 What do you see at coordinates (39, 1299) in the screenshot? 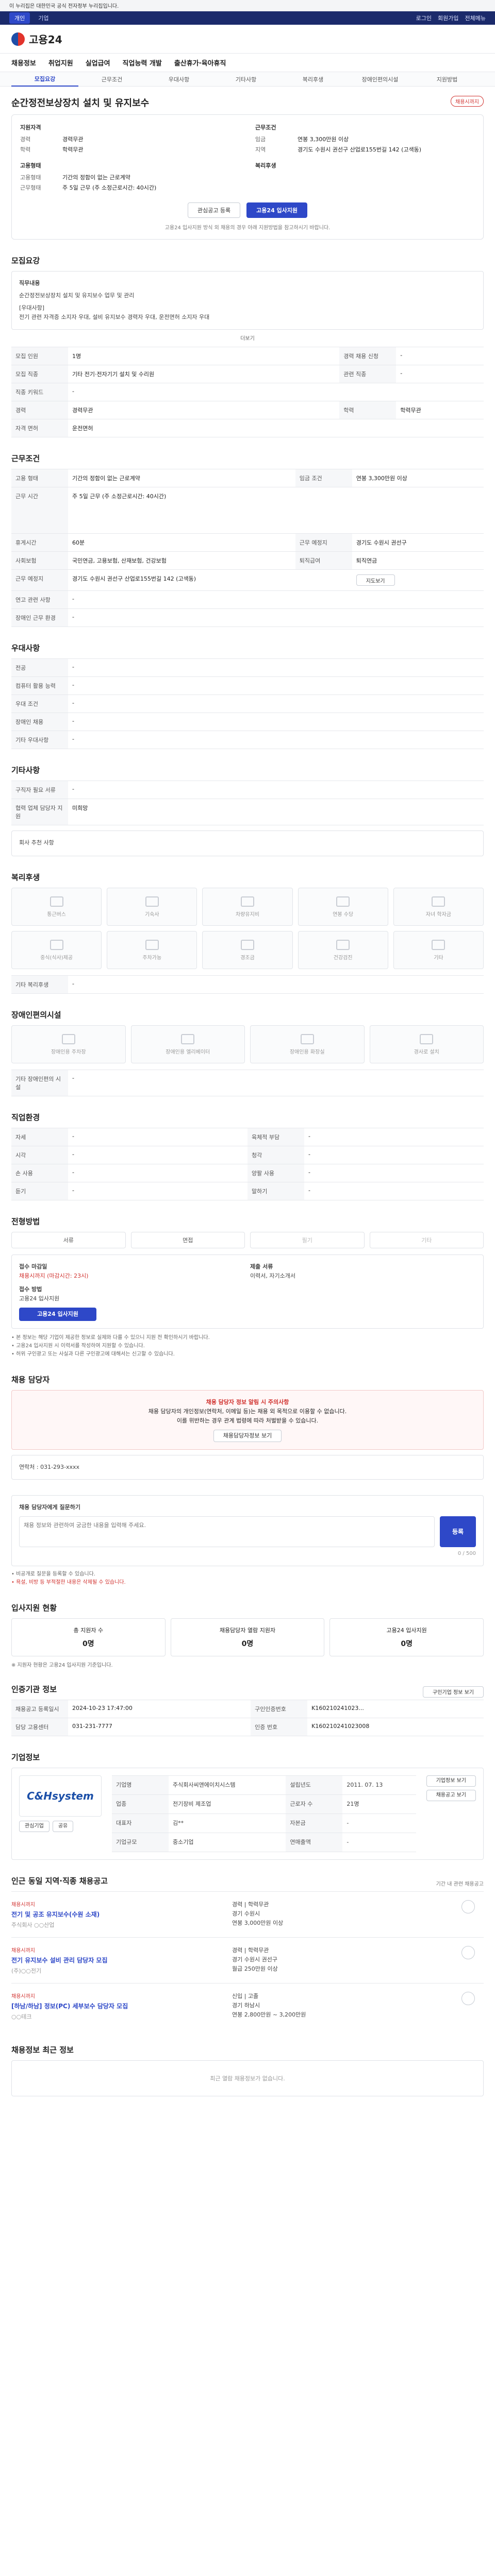
I see `method-value: 고용24 입사지원` at bounding box center [39, 1299].